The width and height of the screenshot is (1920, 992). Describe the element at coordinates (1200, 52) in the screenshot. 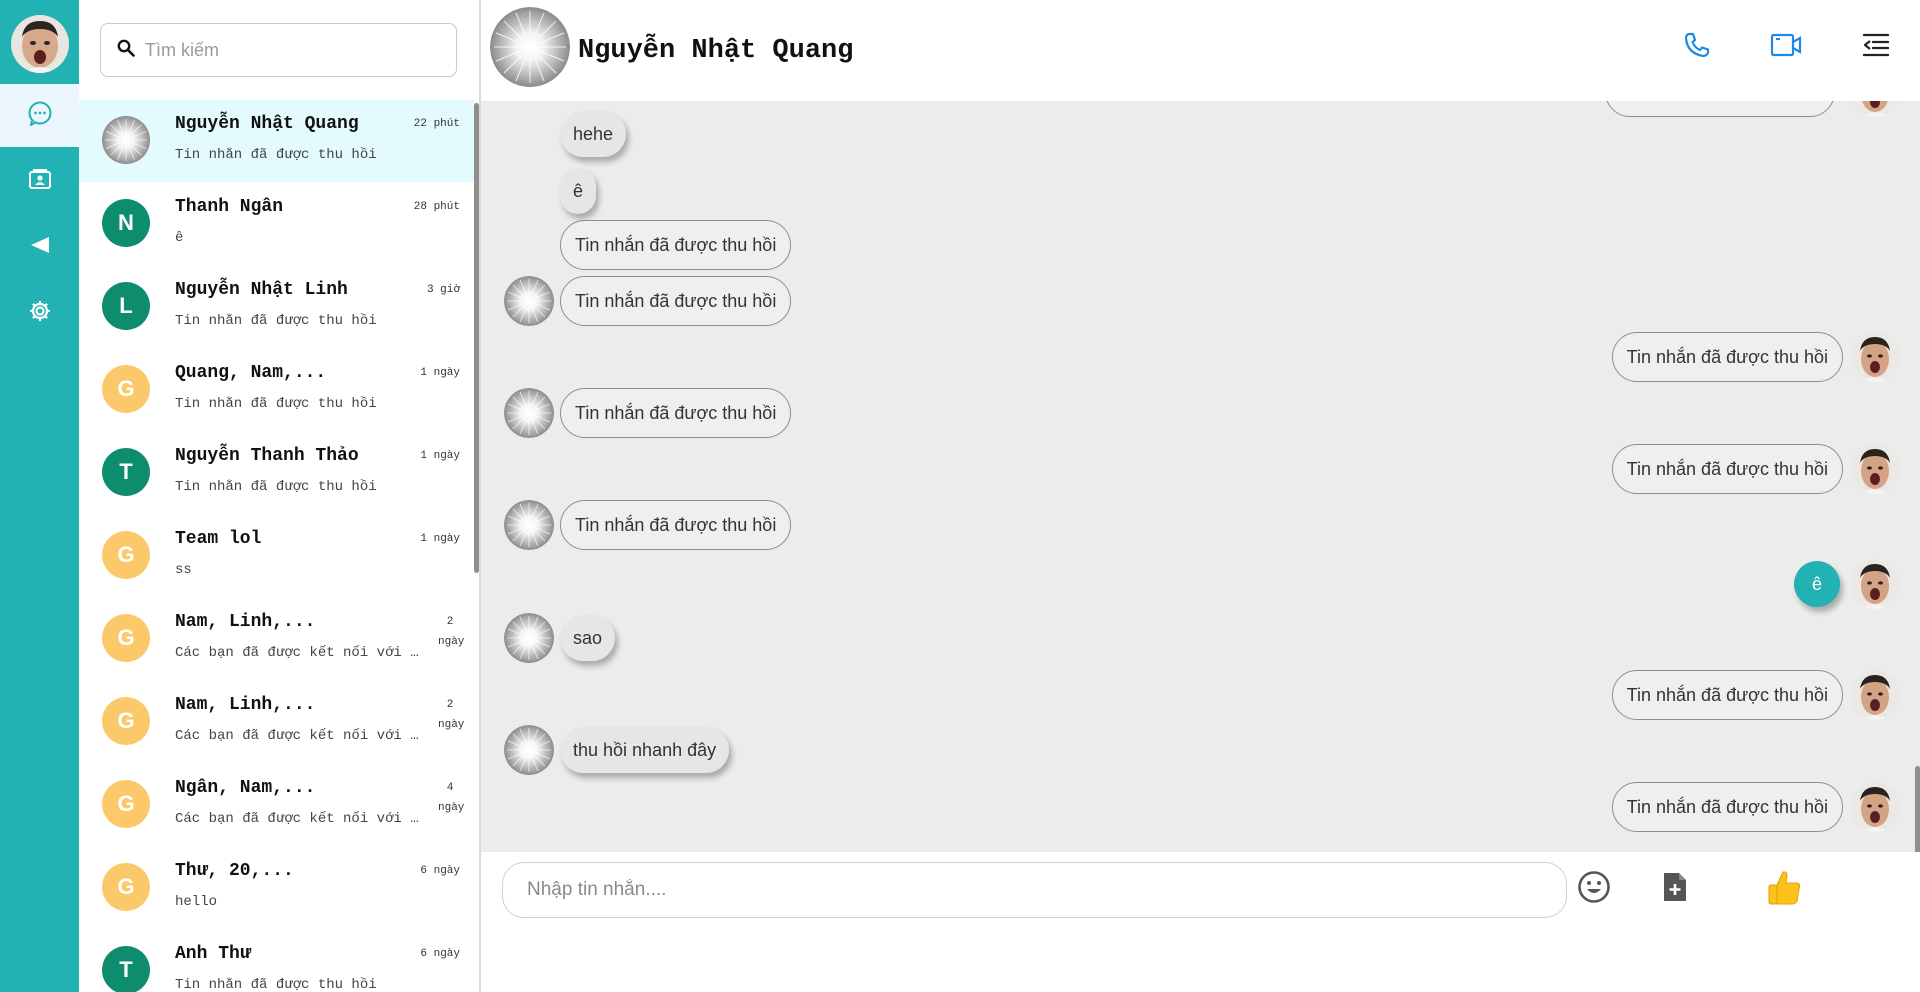

I see `chat-header: Nguyễn Nhật Quang` at that location.